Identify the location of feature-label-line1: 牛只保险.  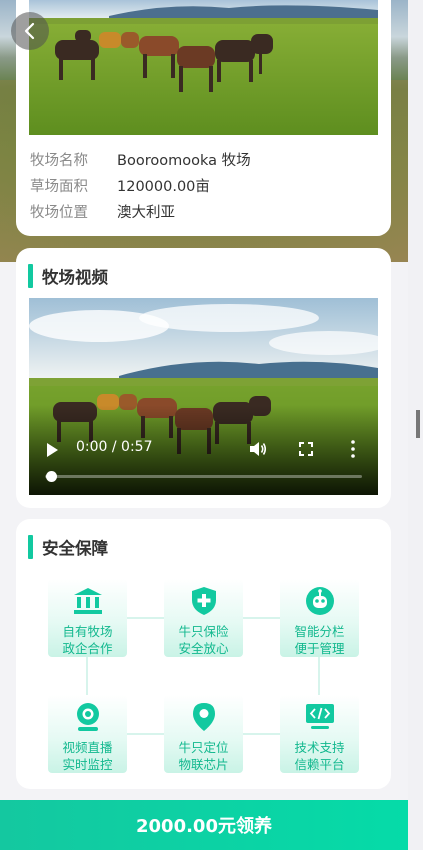
(203, 631).